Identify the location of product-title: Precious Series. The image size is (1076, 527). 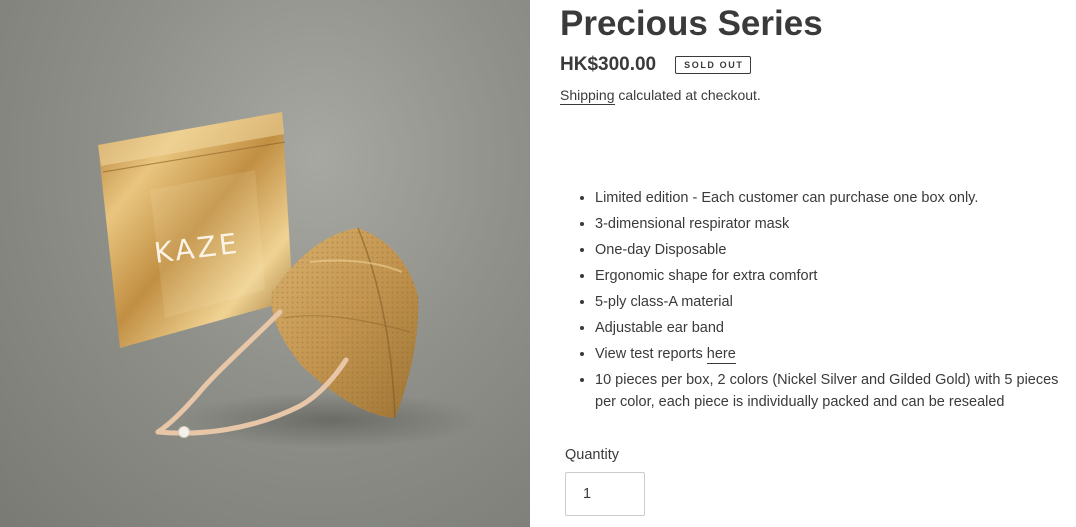
(691, 23).